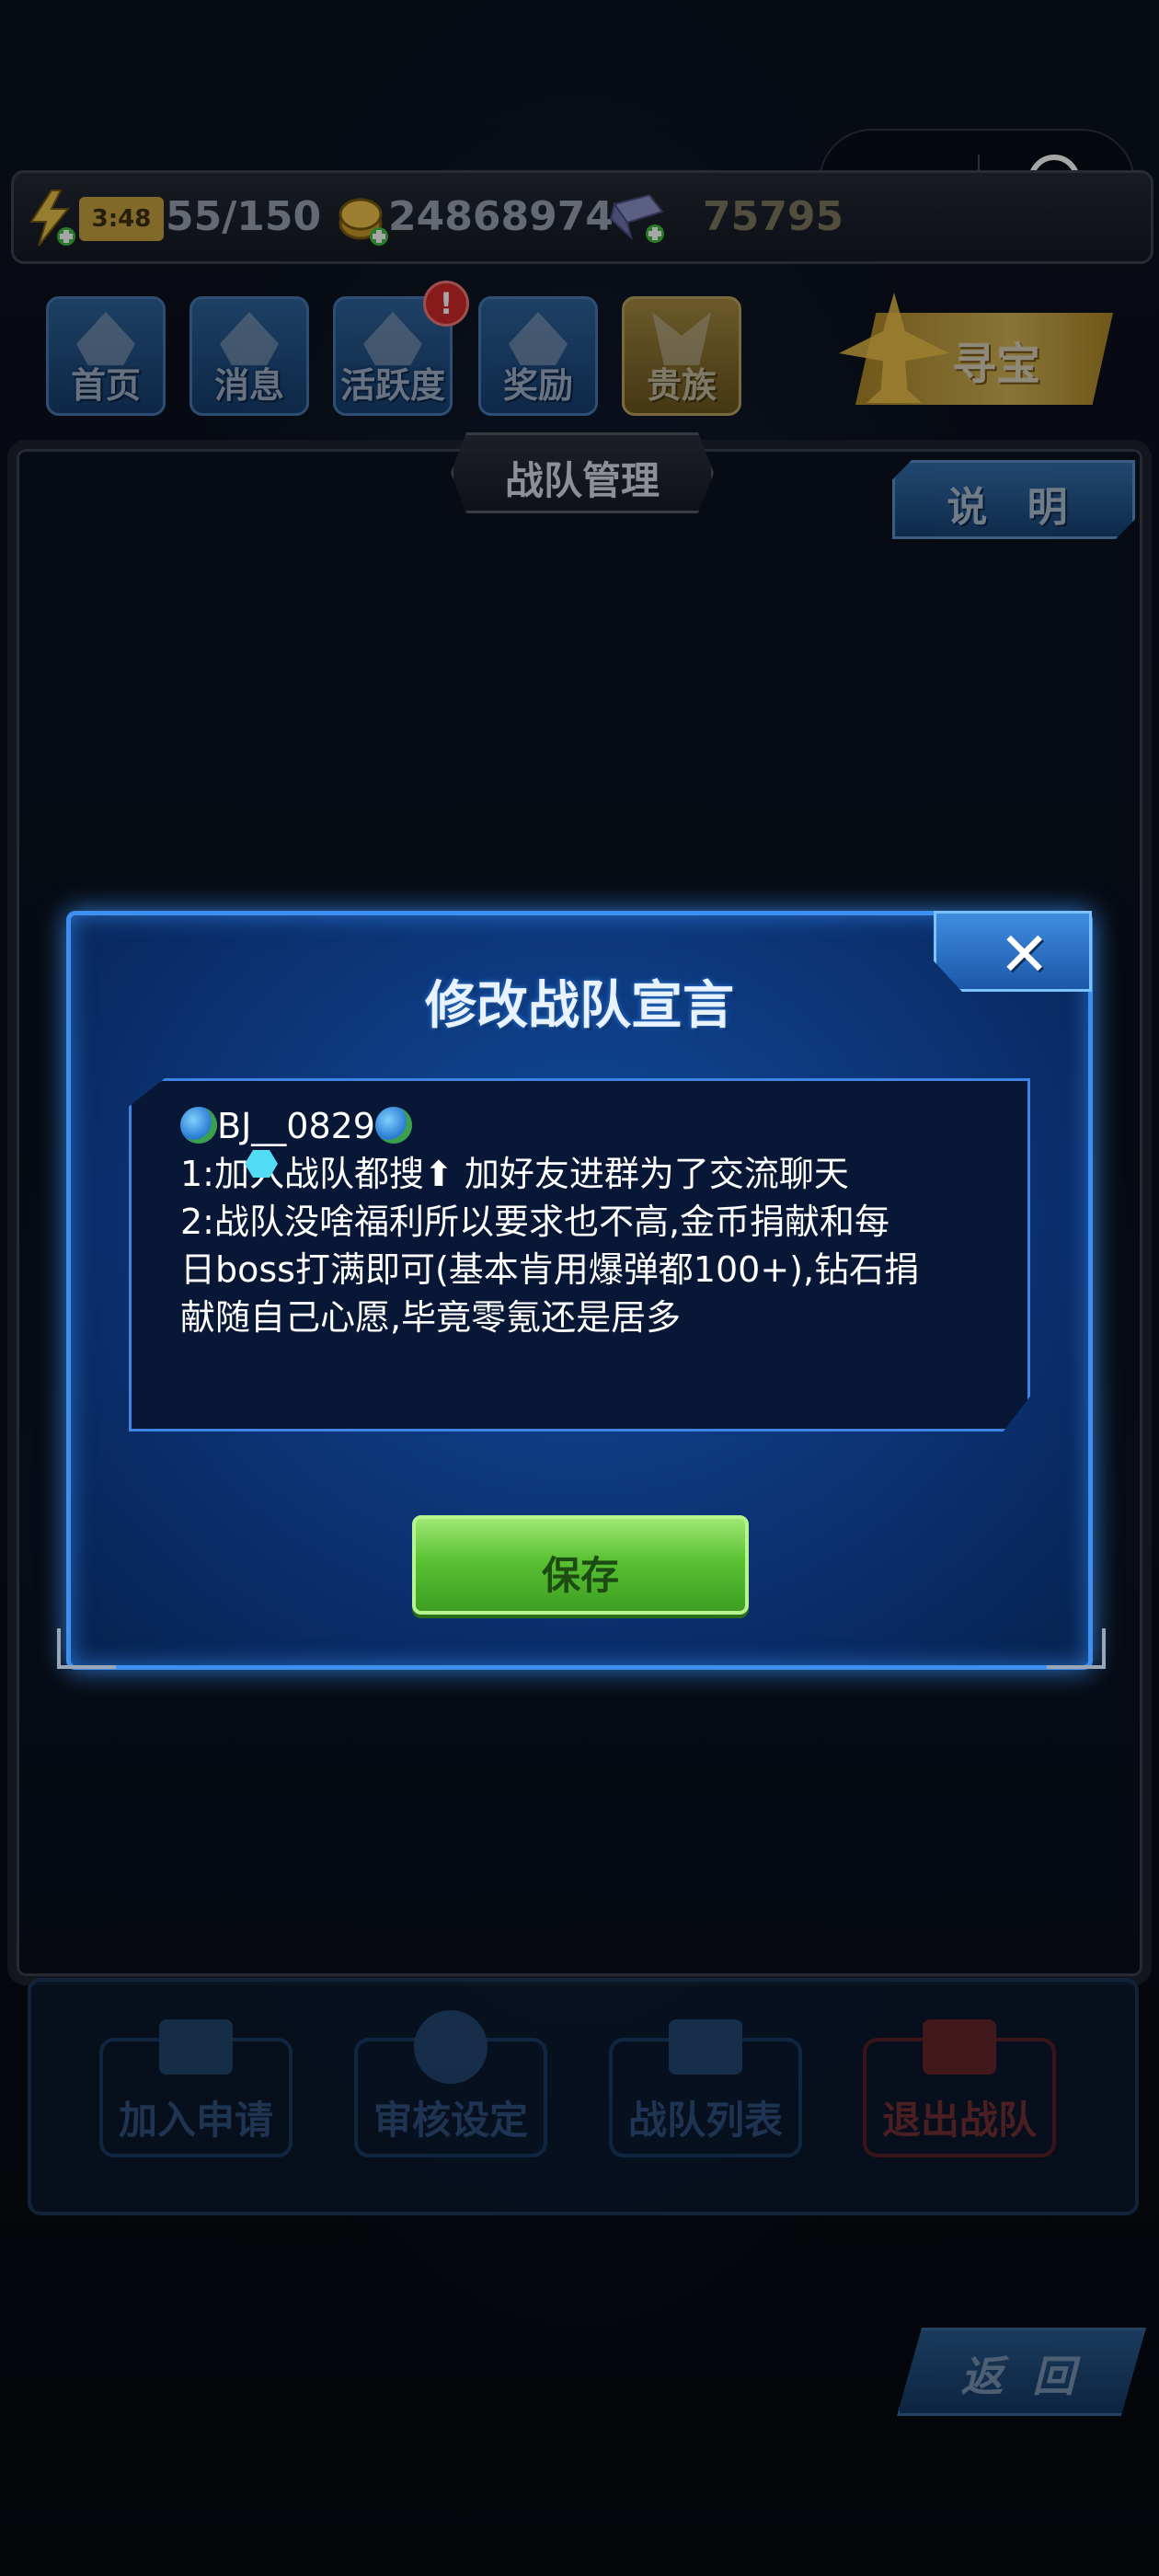 Image resolution: width=1159 pixels, height=2576 pixels. I want to click on close-button: ✕, so click(1013, 951).